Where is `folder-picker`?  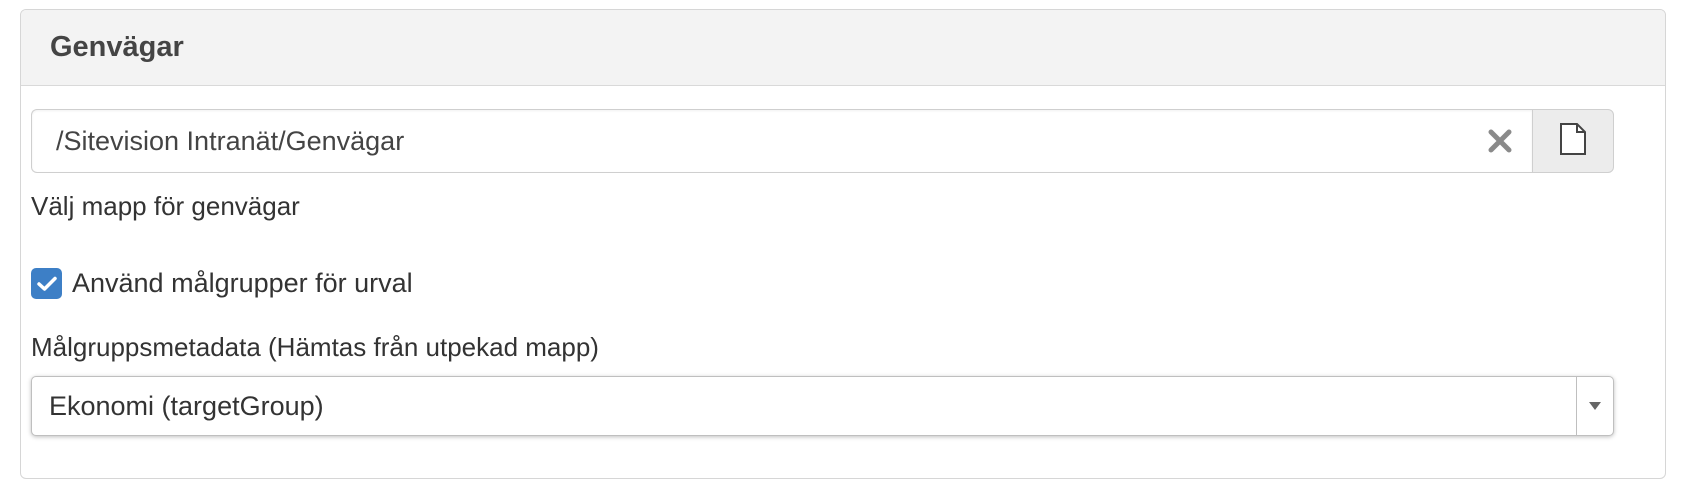 folder-picker is located at coordinates (822, 141).